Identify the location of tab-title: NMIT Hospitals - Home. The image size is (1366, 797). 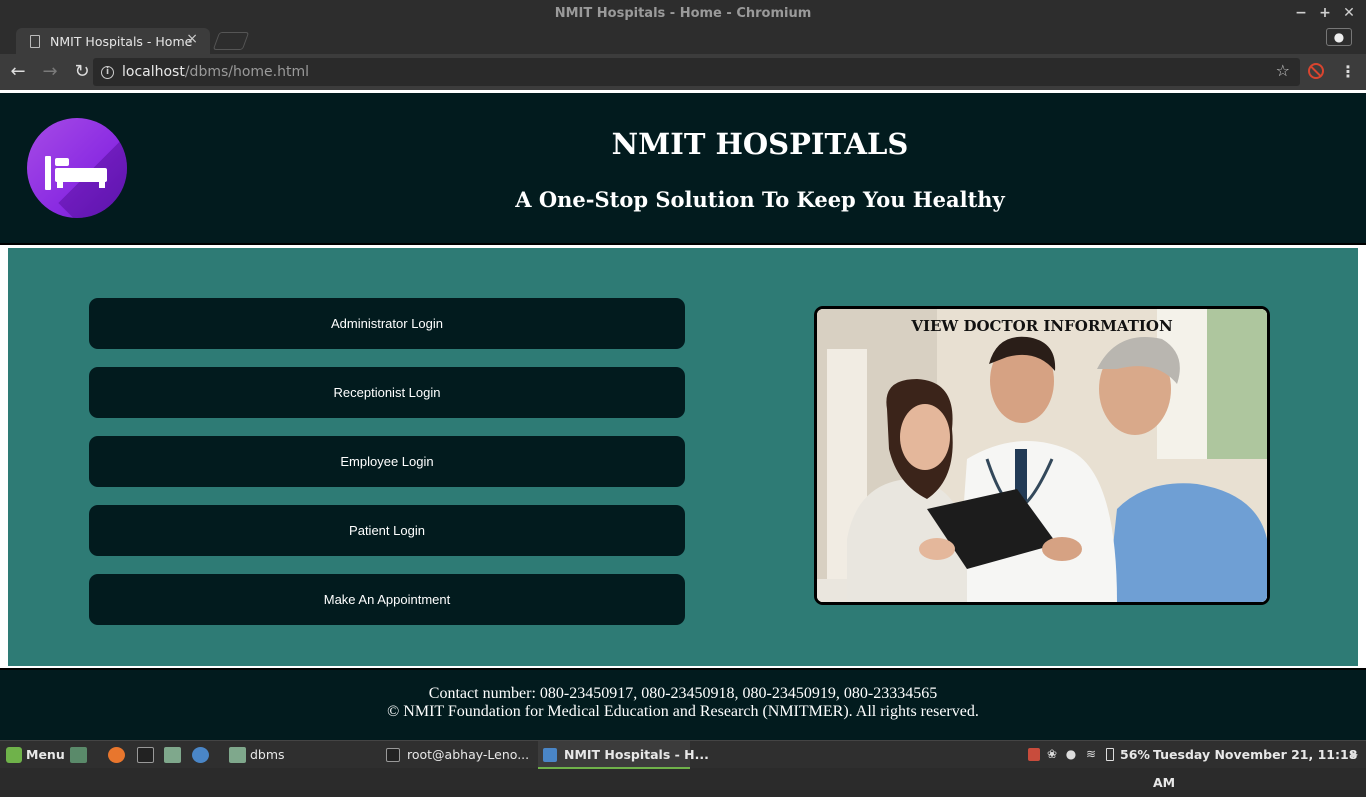
(121, 41).